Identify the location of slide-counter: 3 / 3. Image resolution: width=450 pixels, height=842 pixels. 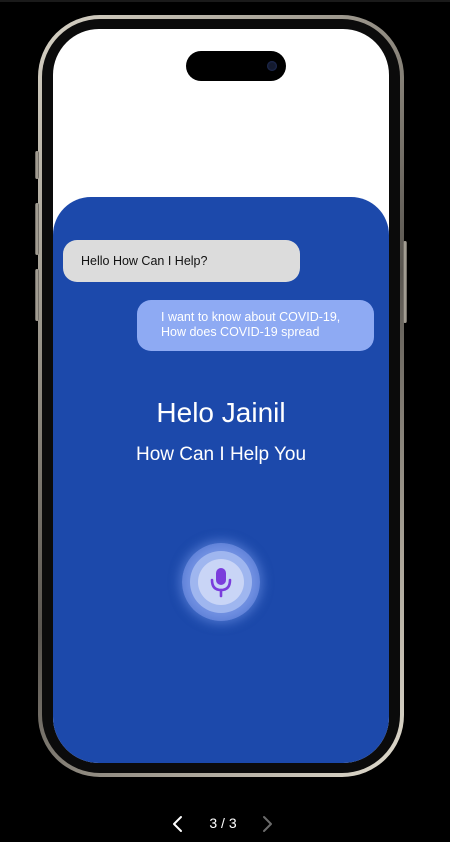
(223, 823).